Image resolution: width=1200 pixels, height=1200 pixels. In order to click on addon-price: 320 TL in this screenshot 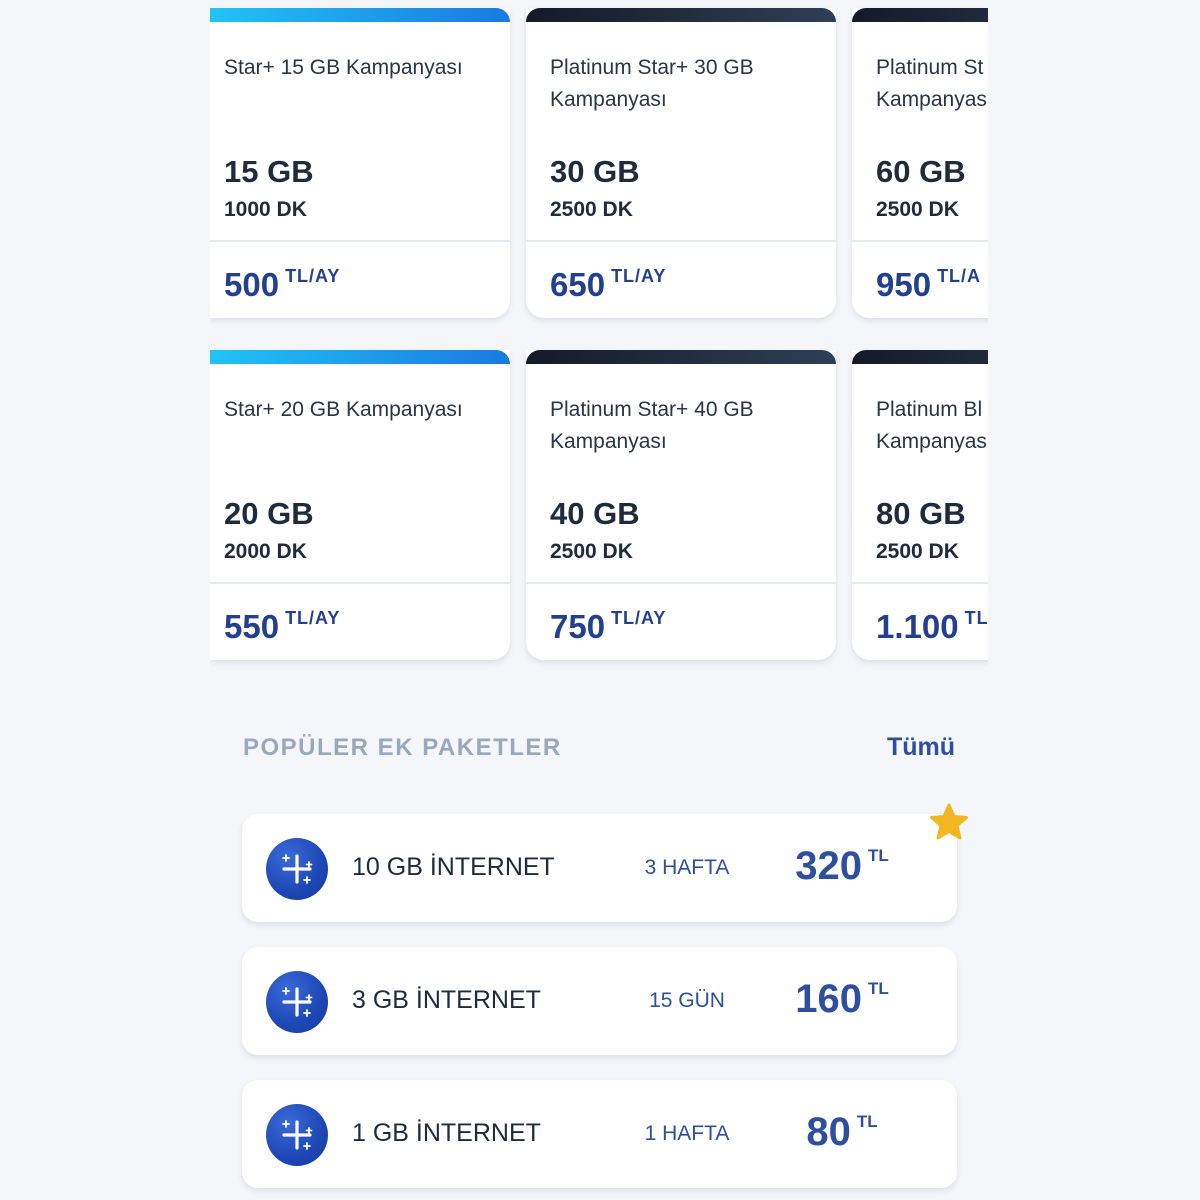, I will do `click(842, 866)`.